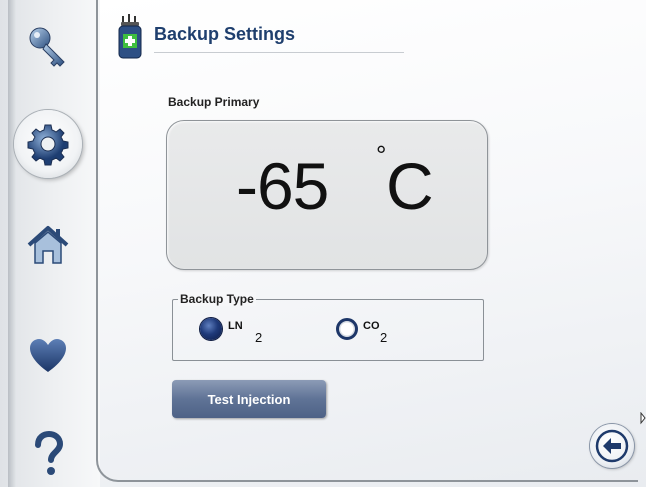 This screenshot has height=487, width=646. What do you see at coordinates (259, 337) in the screenshot?
I see `radio-ln2-subscript: 2` at bounding box center [259, 337].